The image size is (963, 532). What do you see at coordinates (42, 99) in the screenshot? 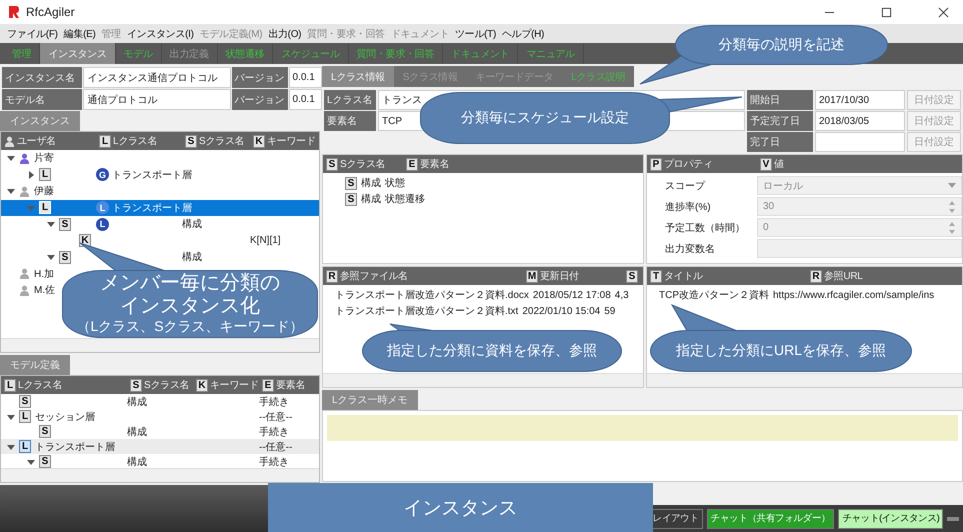
I see `field-label: モデル名` at bounding box center [42, 99].